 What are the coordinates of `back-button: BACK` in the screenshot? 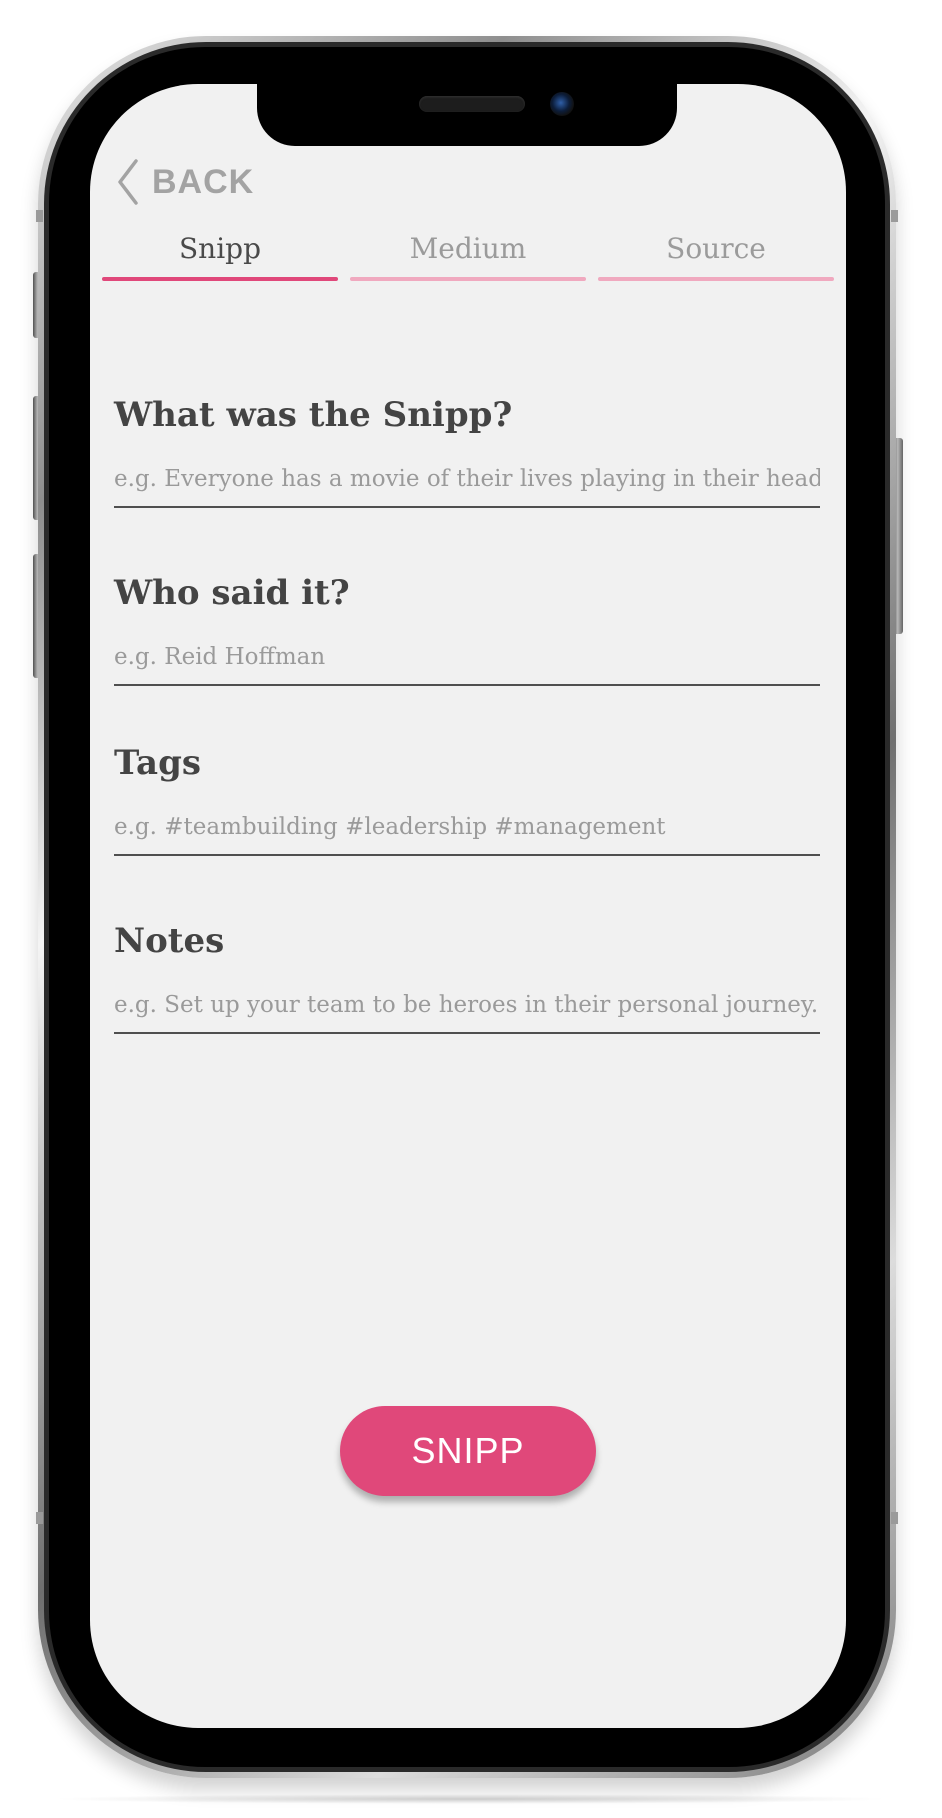 It's located at (185, 182).